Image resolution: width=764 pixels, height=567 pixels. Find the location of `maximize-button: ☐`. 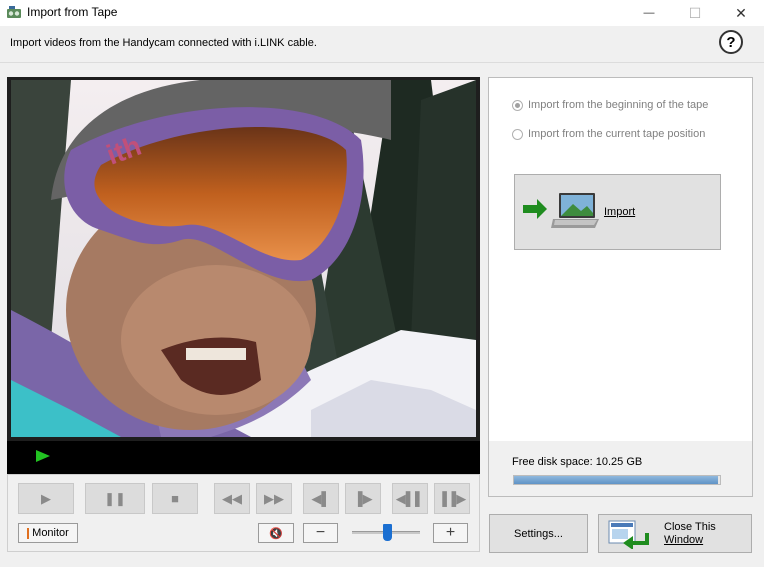

maximize-button: ☐ is located at coordinates (695, 13).